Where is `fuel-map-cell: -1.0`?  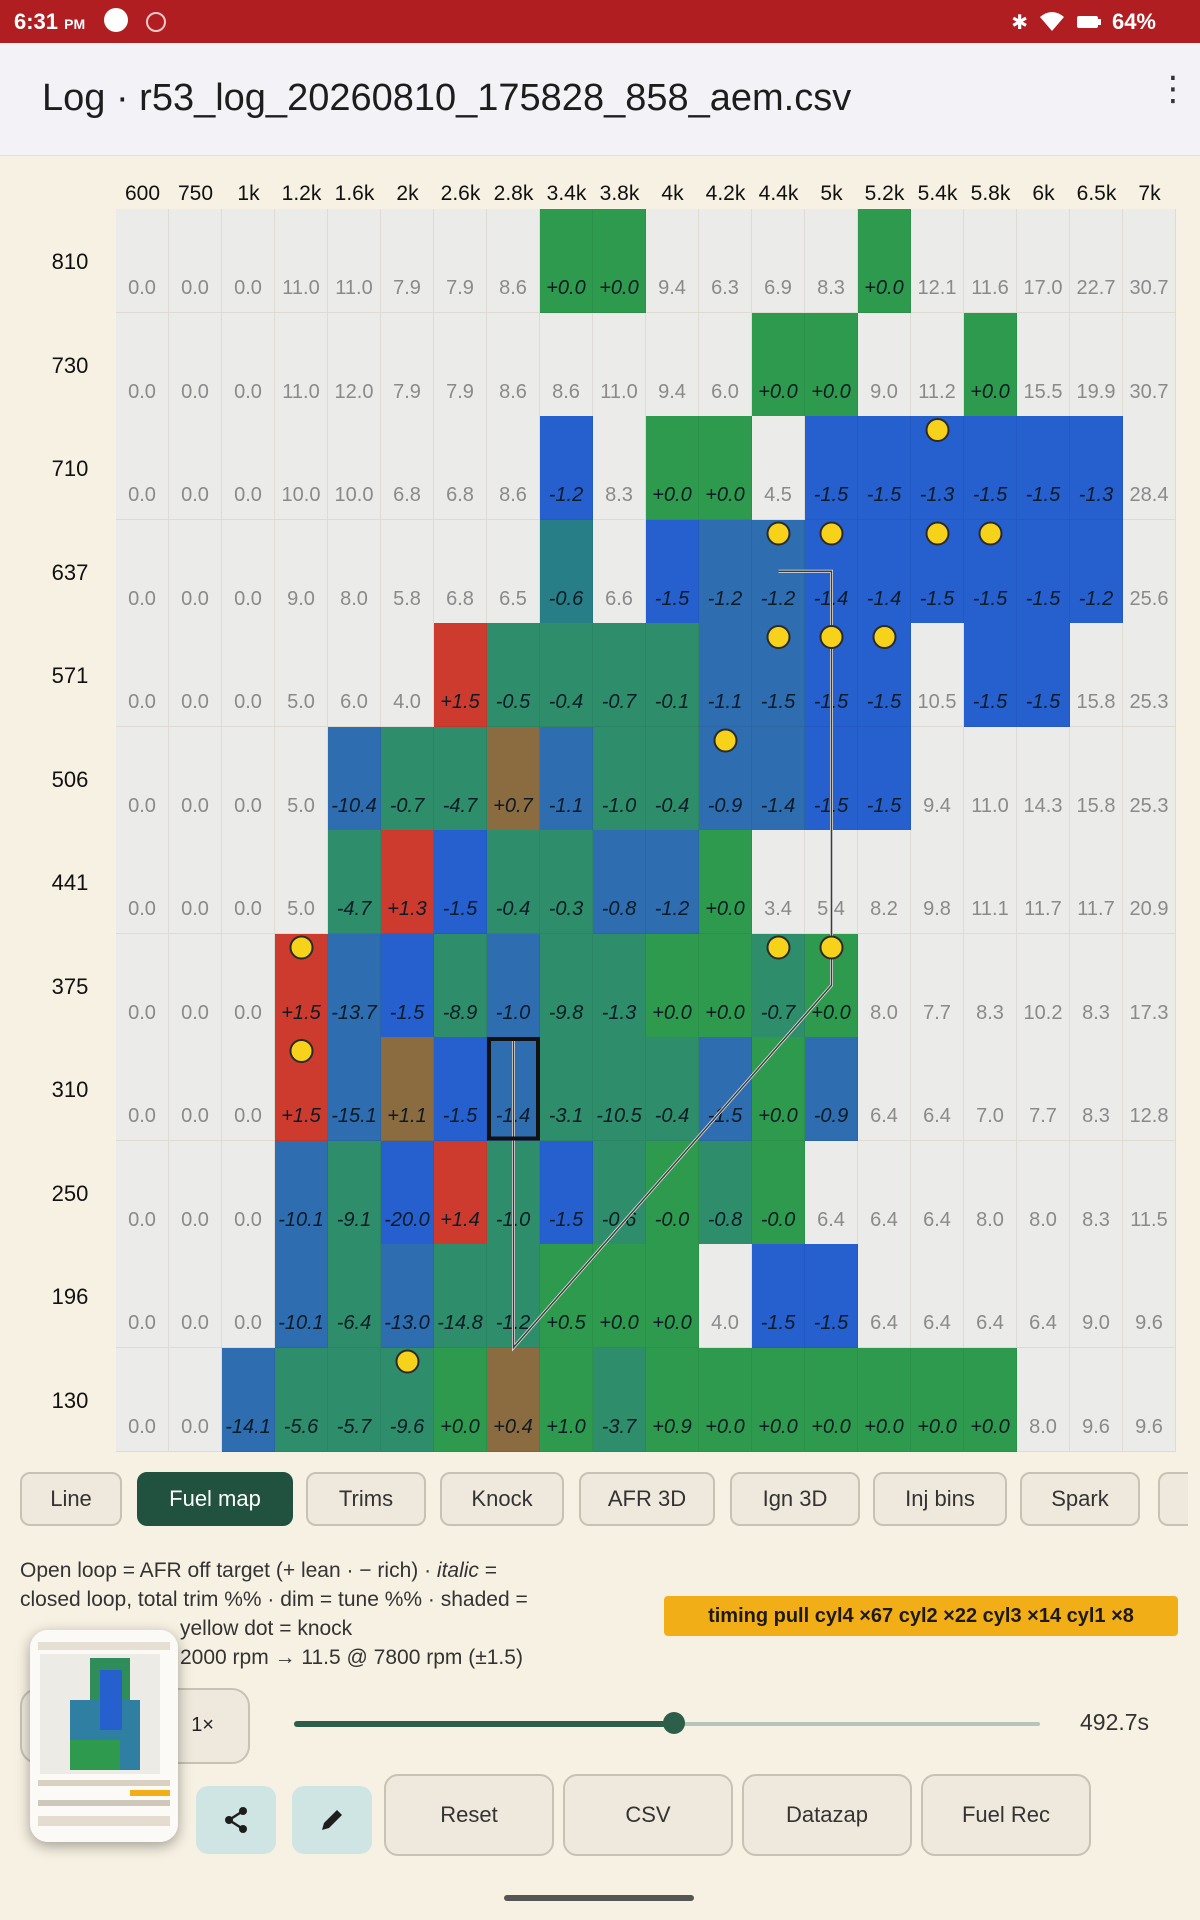 fuel-map-cell: -1.0 is located at coordinates (513, 1192).